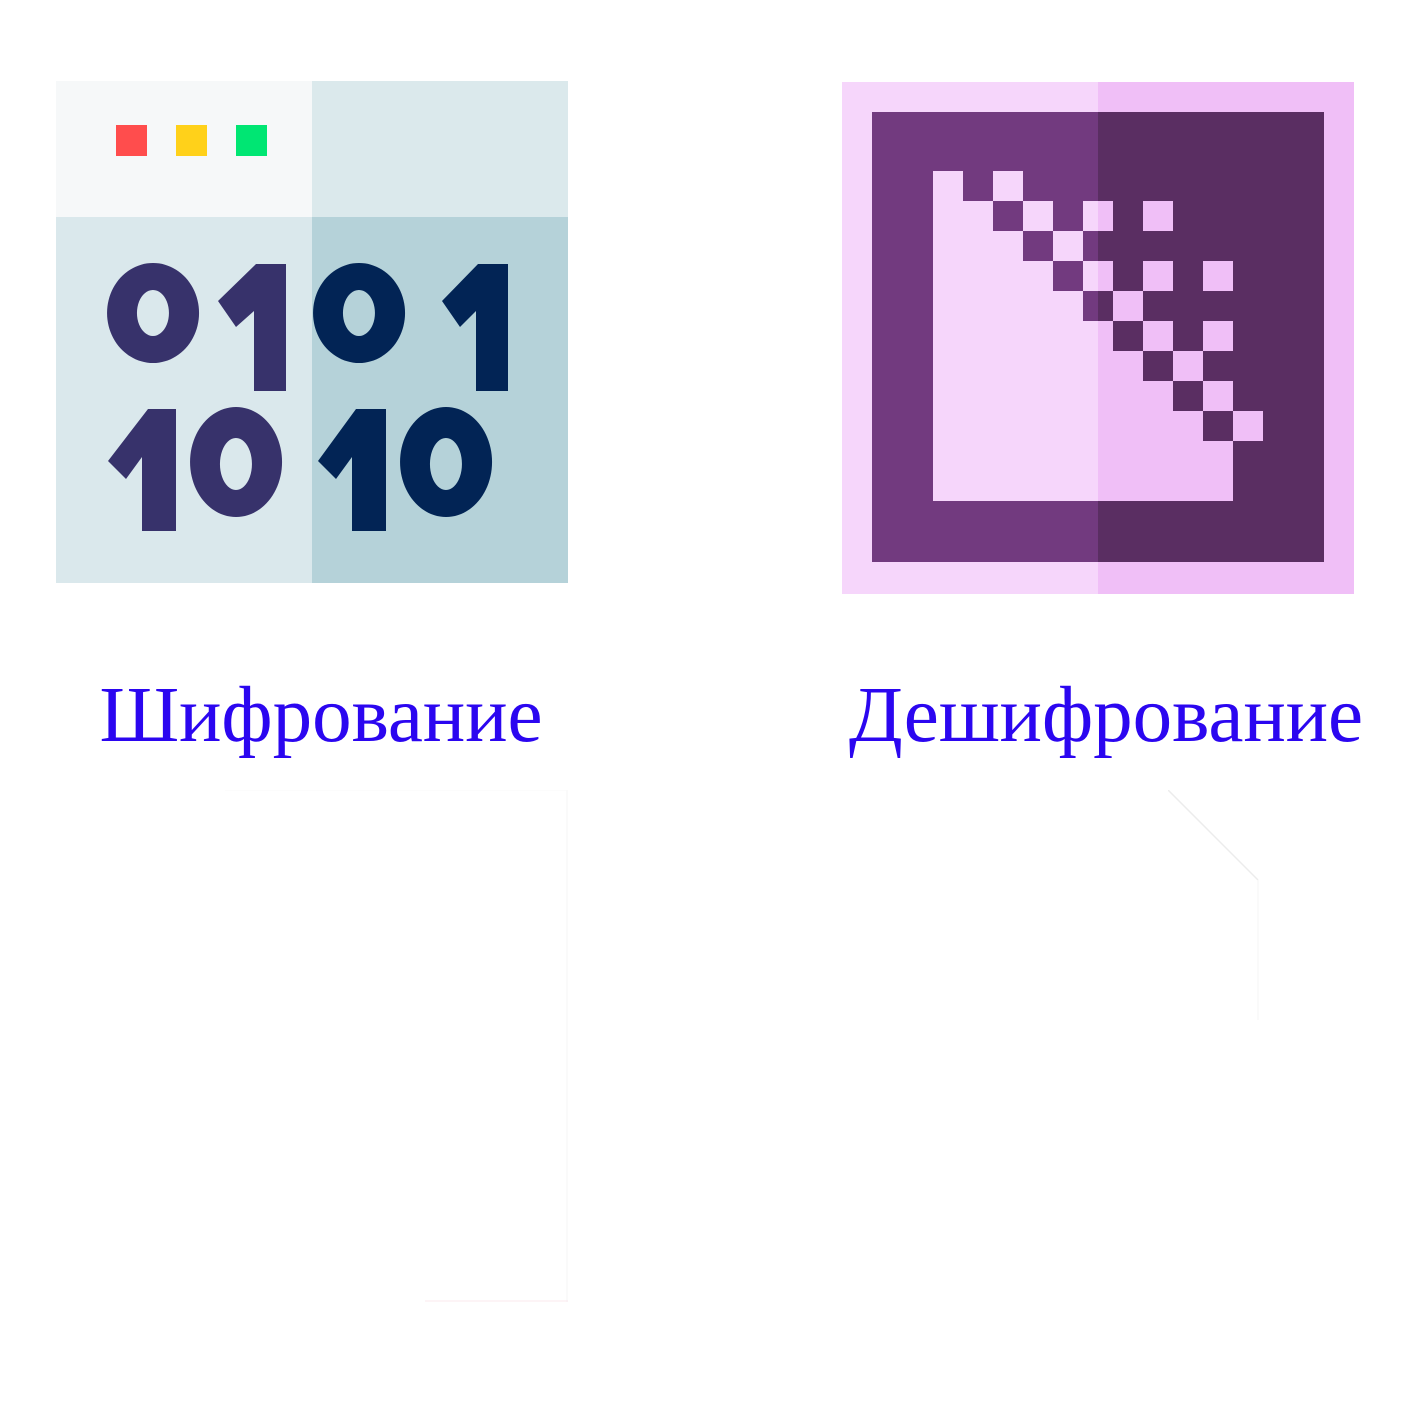  I want to click on encrypt-icon-button, so click(312, 332).